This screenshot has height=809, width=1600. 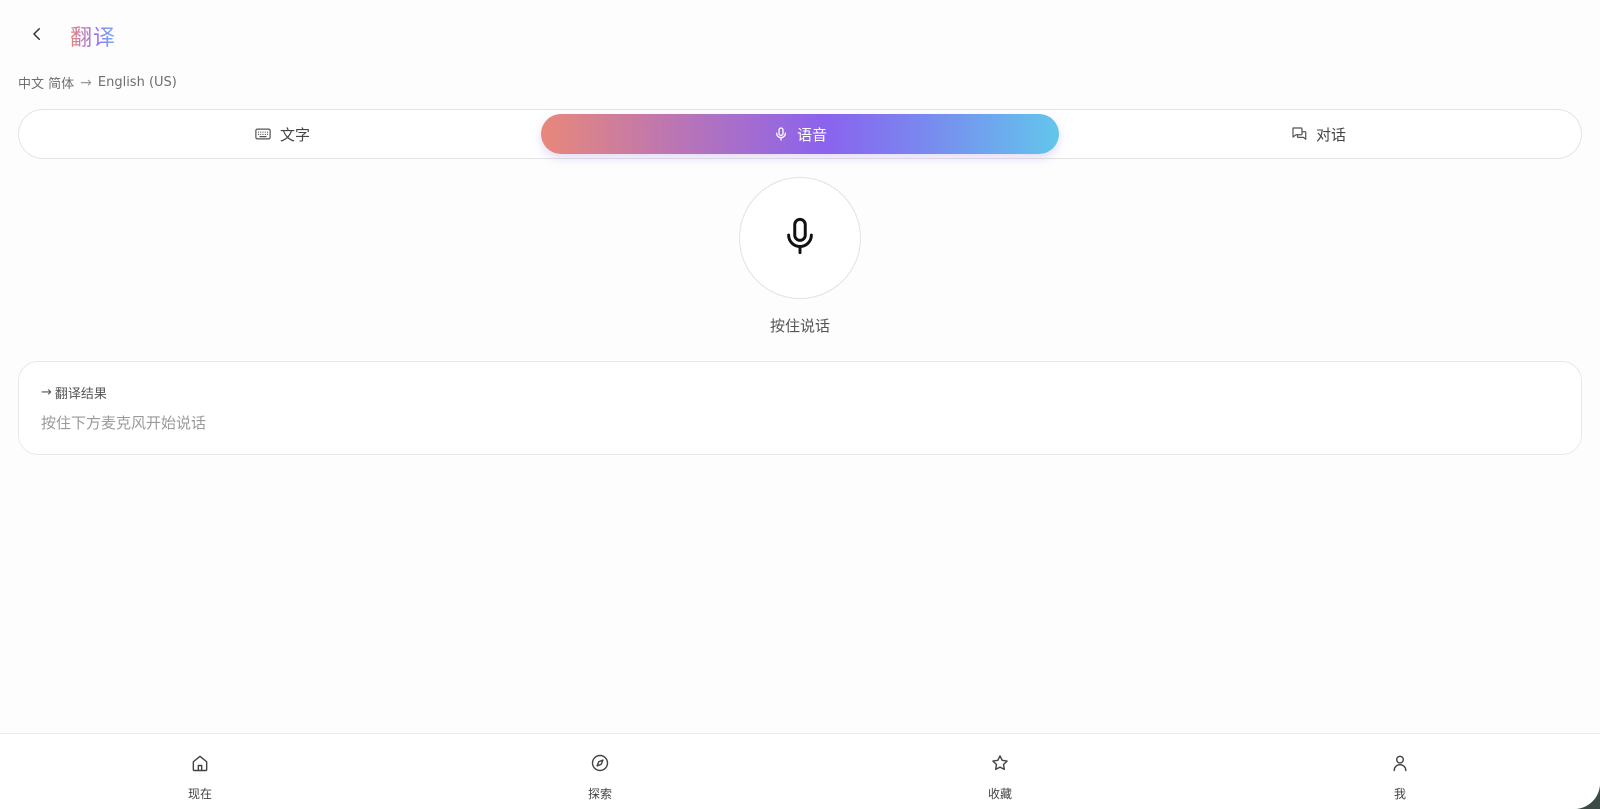 What do you see at coordinates (93, 36) in the screenshot?
I see `page-title: 翻译` at bounding box center [93, 36].